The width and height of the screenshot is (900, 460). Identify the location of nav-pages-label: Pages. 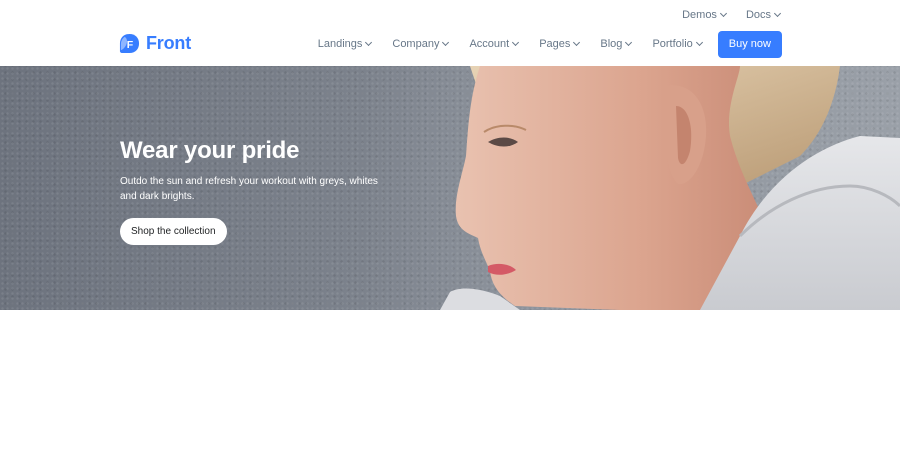
(555, 44).